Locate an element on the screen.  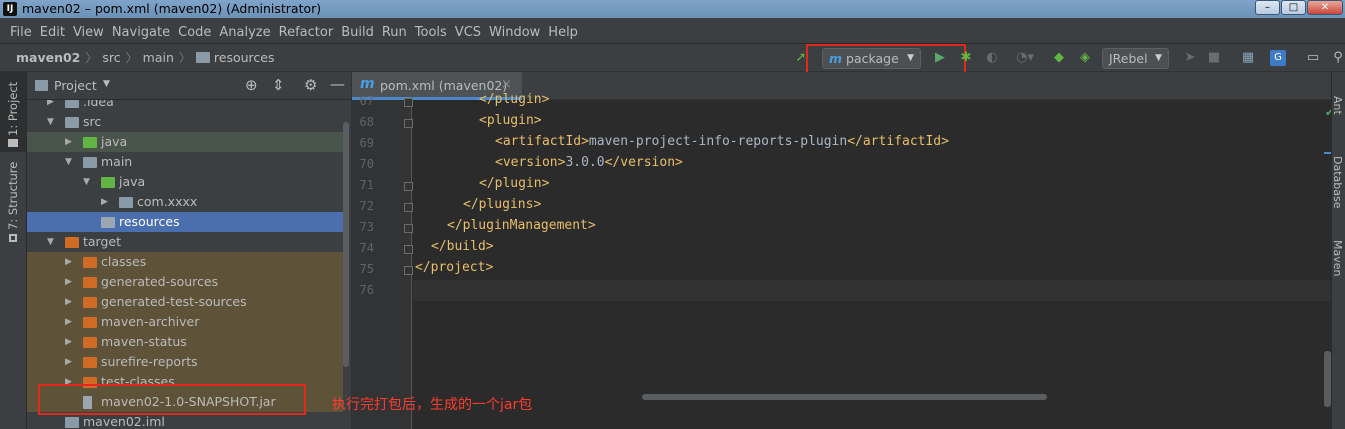
tree-item-resources: resources is located at coordinates (185, 222).